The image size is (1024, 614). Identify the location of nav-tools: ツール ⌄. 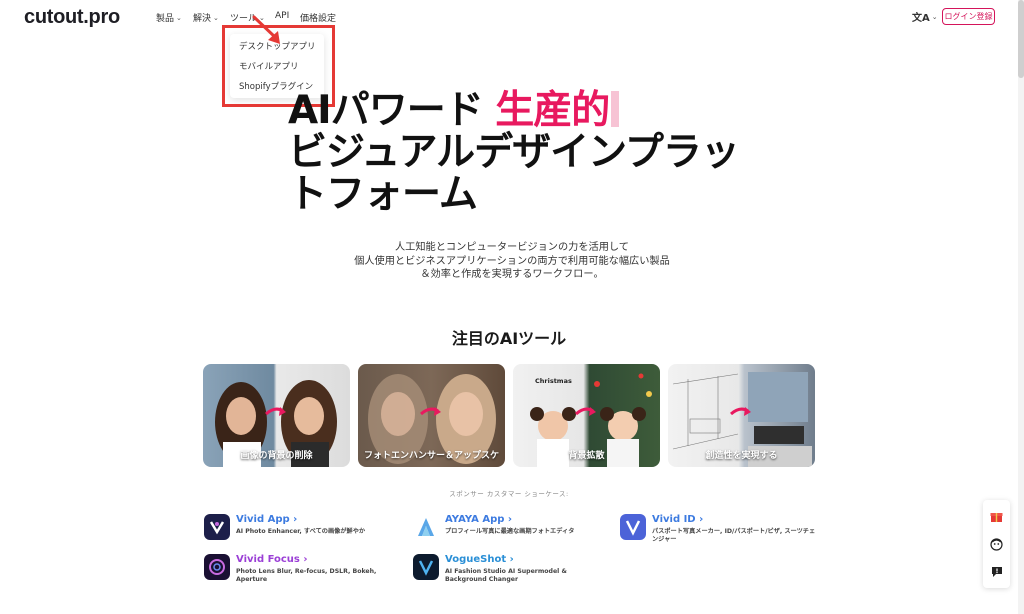
(247, 18).